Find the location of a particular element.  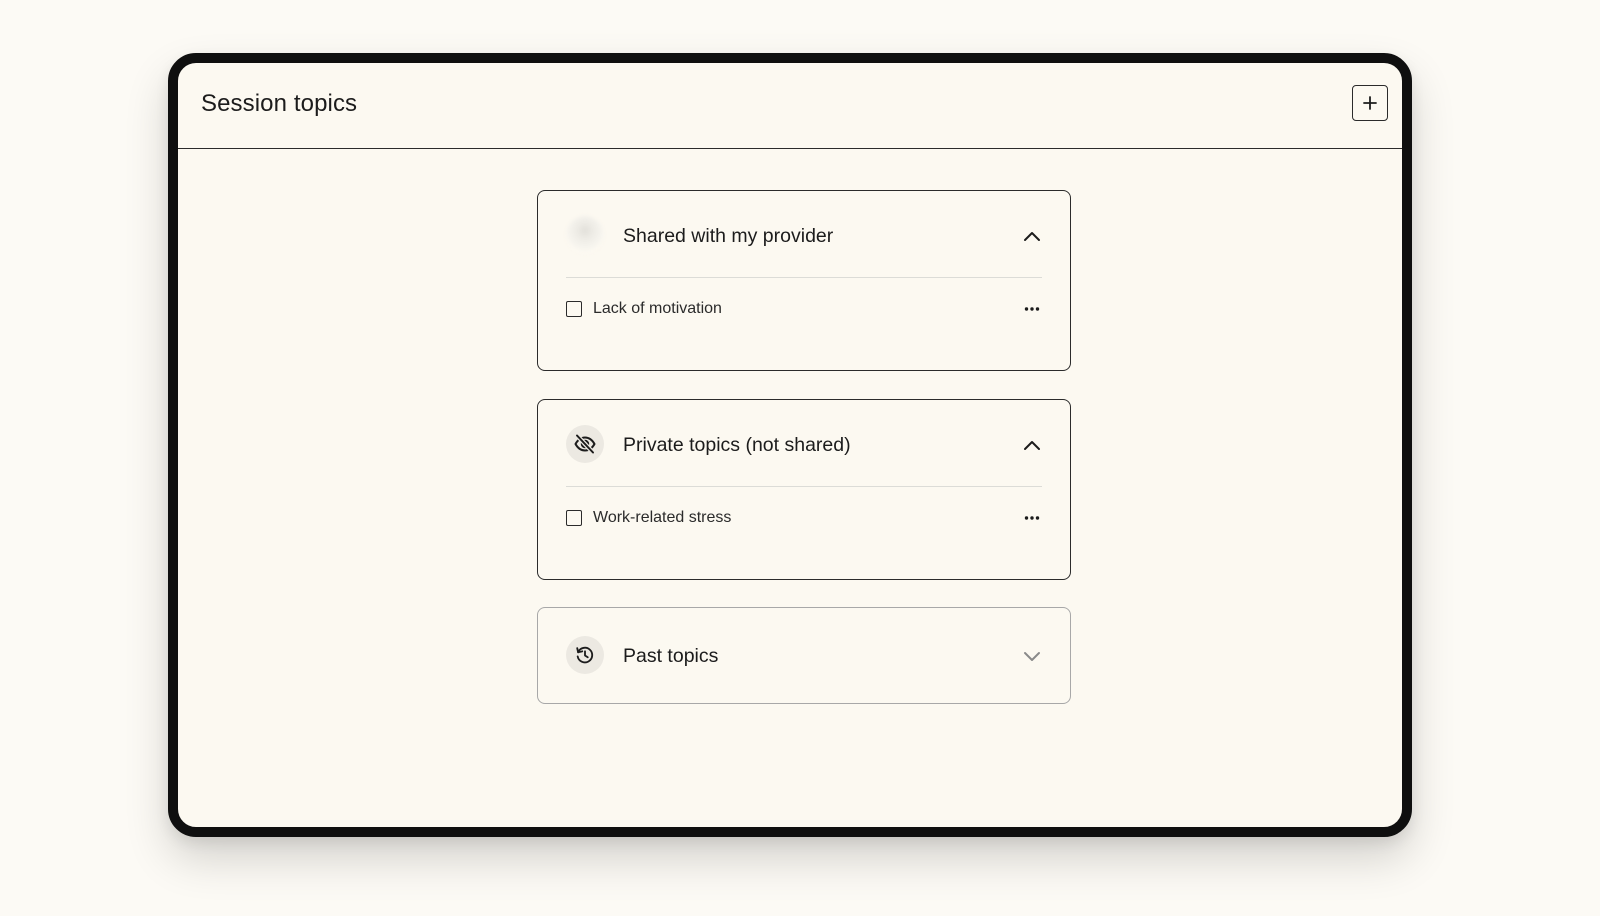

collapse-private-toggle is located at coordinates (1032, 445).